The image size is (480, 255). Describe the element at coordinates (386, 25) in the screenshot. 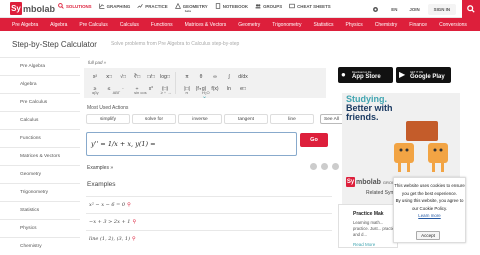

I see `category-chemistry: Chemistry` at that location.